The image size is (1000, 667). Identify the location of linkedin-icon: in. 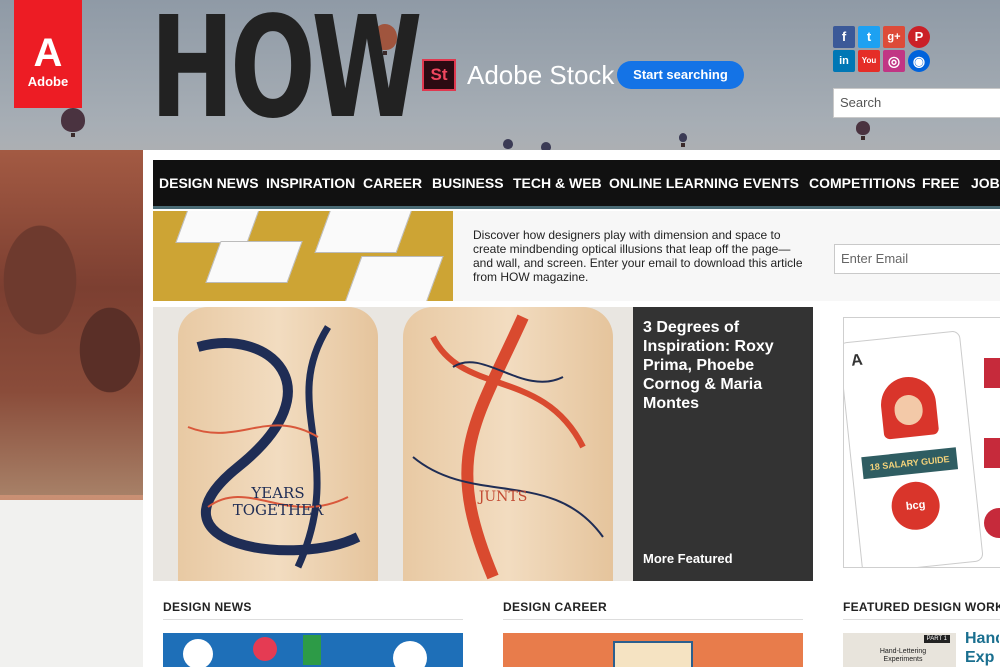
(844, 61).